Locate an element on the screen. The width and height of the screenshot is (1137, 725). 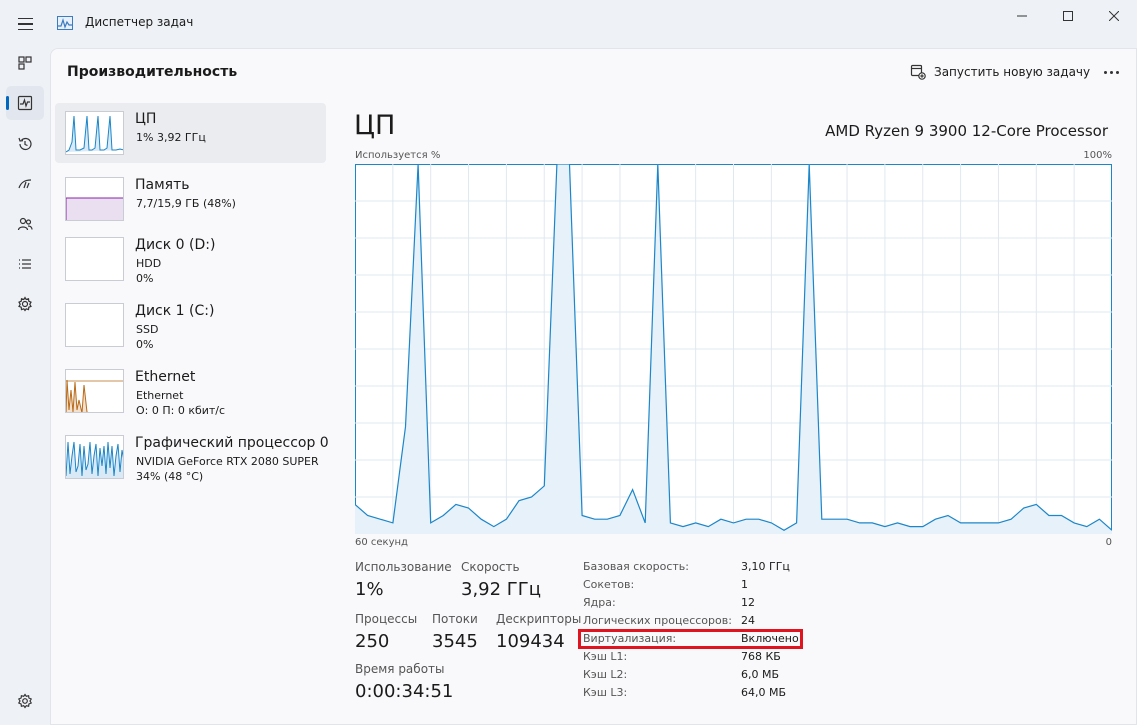
services-icon is located at coordinates (25, 304).